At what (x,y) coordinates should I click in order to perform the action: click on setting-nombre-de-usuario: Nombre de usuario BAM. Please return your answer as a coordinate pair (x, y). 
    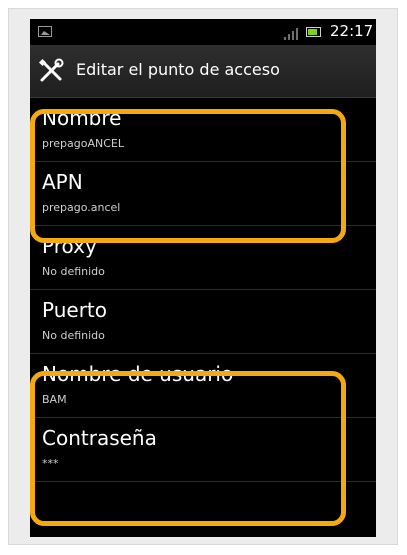
    Looking at the image, I should click on (203, 386).